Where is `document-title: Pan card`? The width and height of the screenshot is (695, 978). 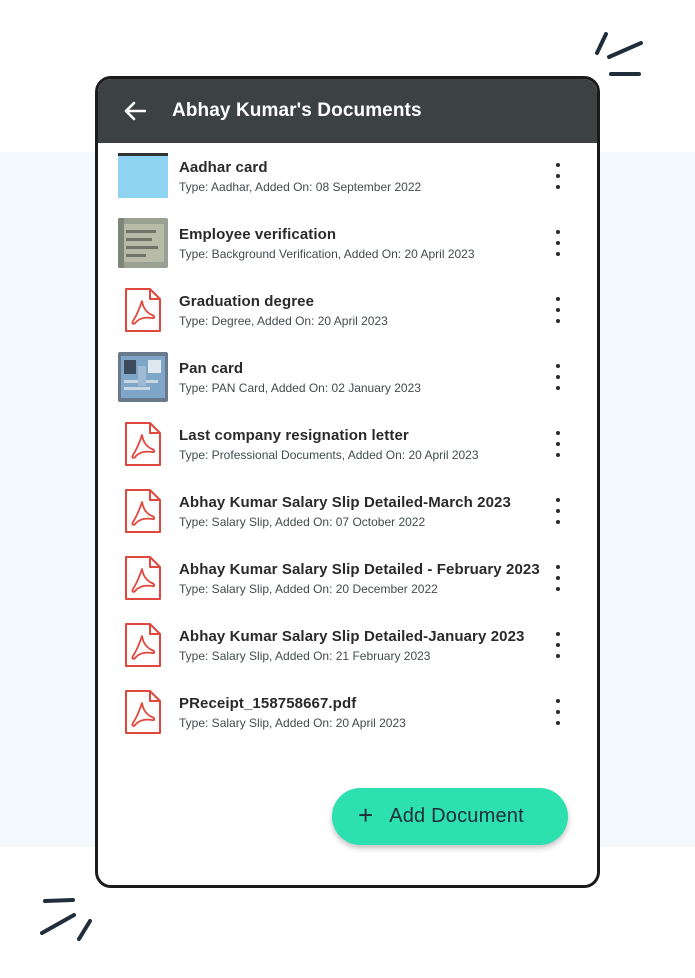 document-title: Pan card is located at coordinates (211, 368).